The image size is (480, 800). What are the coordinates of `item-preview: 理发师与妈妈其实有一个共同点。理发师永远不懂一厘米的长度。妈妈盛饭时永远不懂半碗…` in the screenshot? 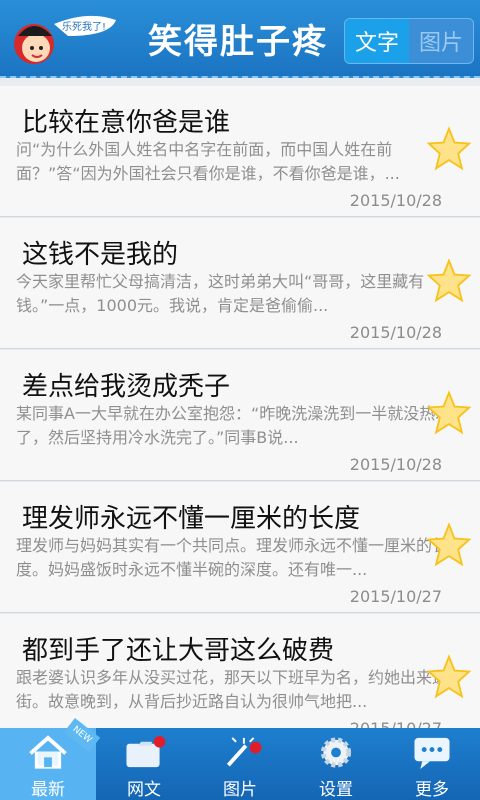 It's located at (232, 557).